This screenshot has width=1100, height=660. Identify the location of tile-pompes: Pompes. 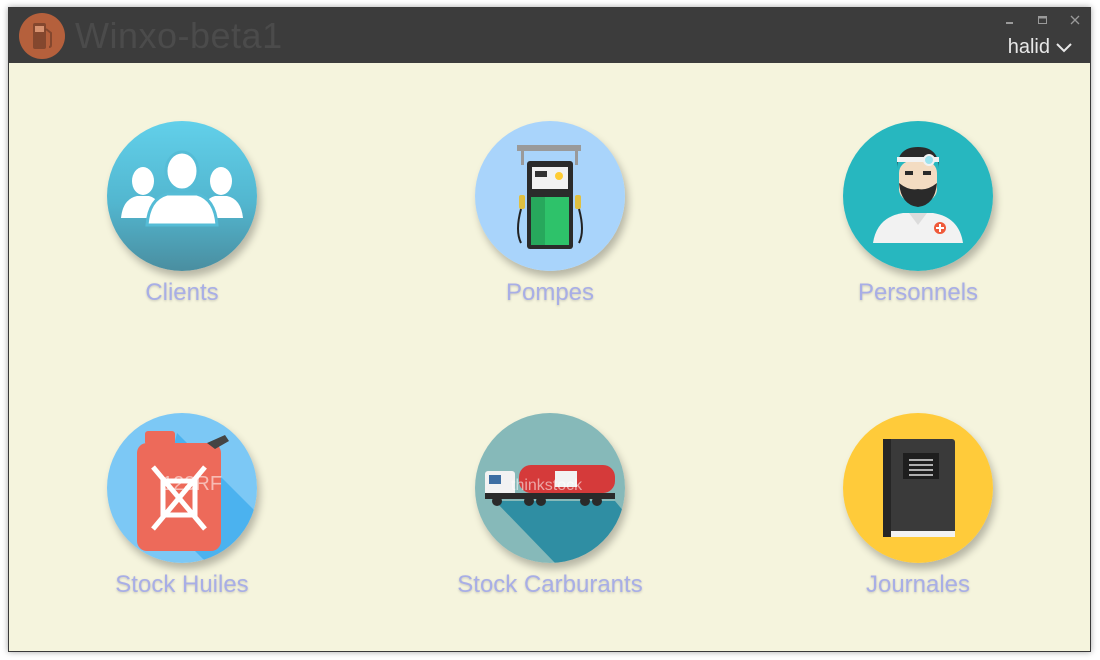
(550, 221).